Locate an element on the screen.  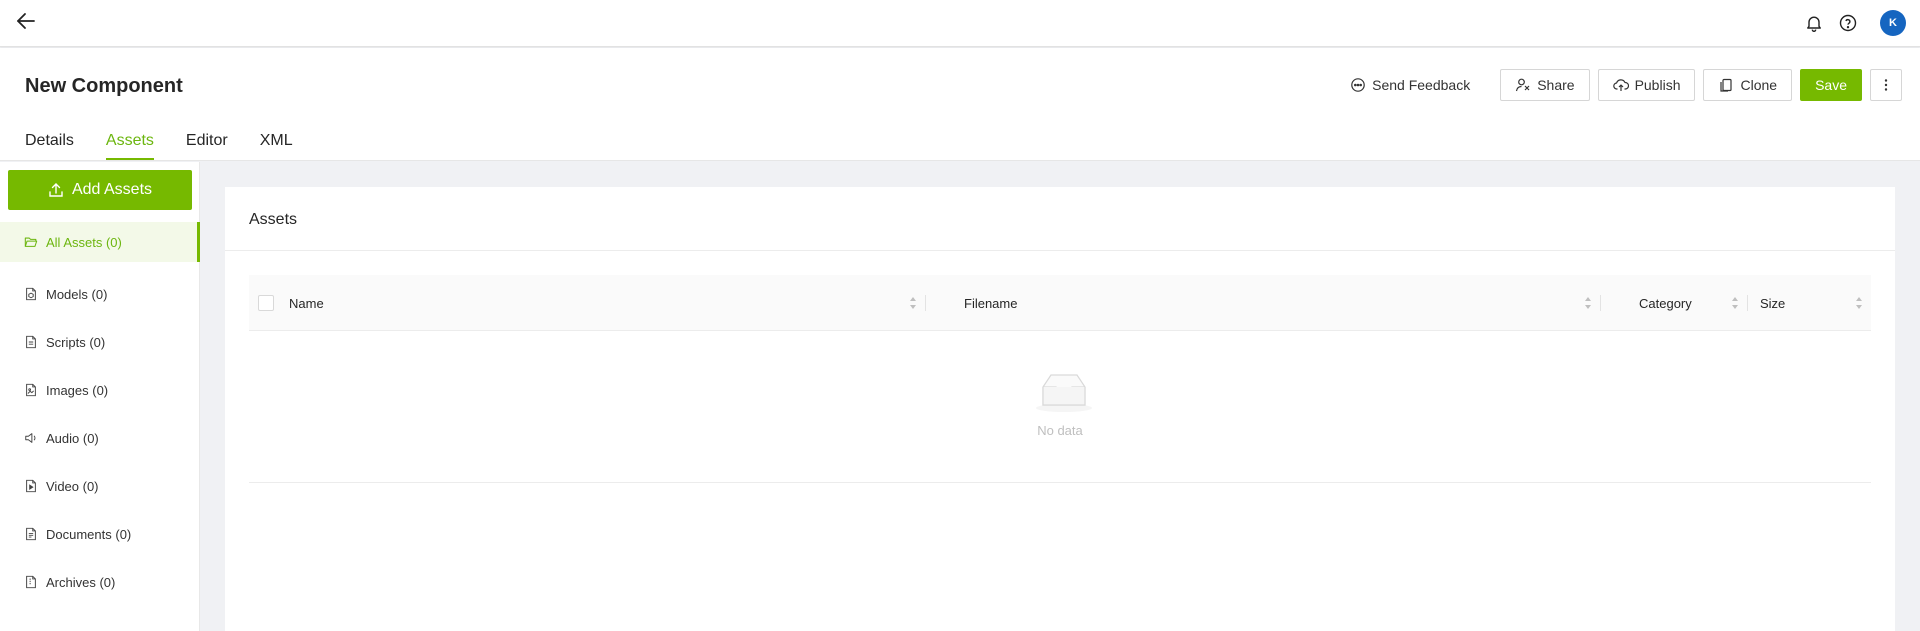
top-bar: K is located at coordinates (960, 23).